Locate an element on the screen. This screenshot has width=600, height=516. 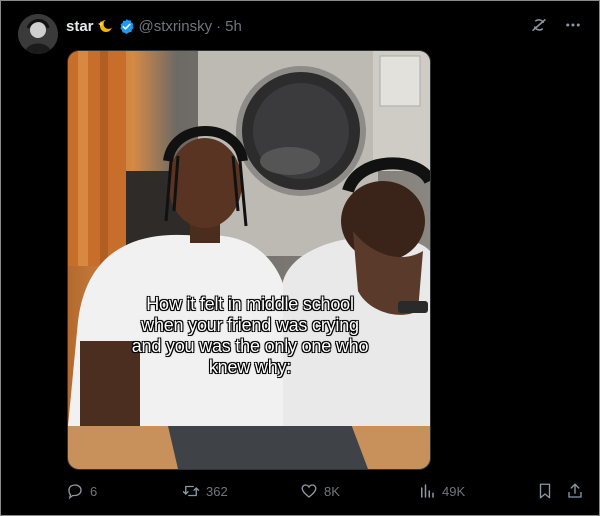
verified-badge-icon is located at coordinates (126, 26).